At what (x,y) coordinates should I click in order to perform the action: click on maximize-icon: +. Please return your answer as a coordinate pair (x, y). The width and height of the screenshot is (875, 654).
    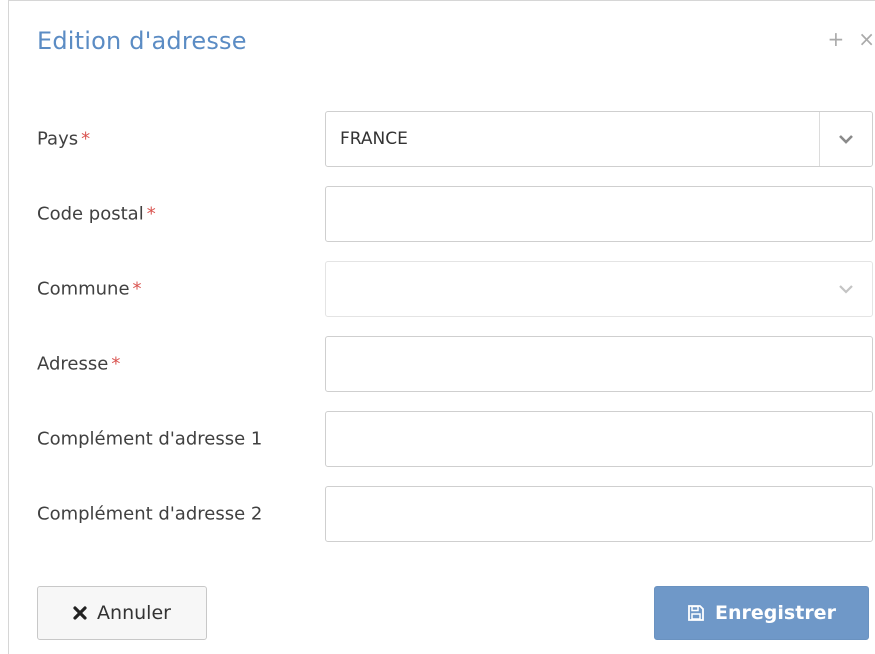
    Looking at the image, I should click on (835, 39).